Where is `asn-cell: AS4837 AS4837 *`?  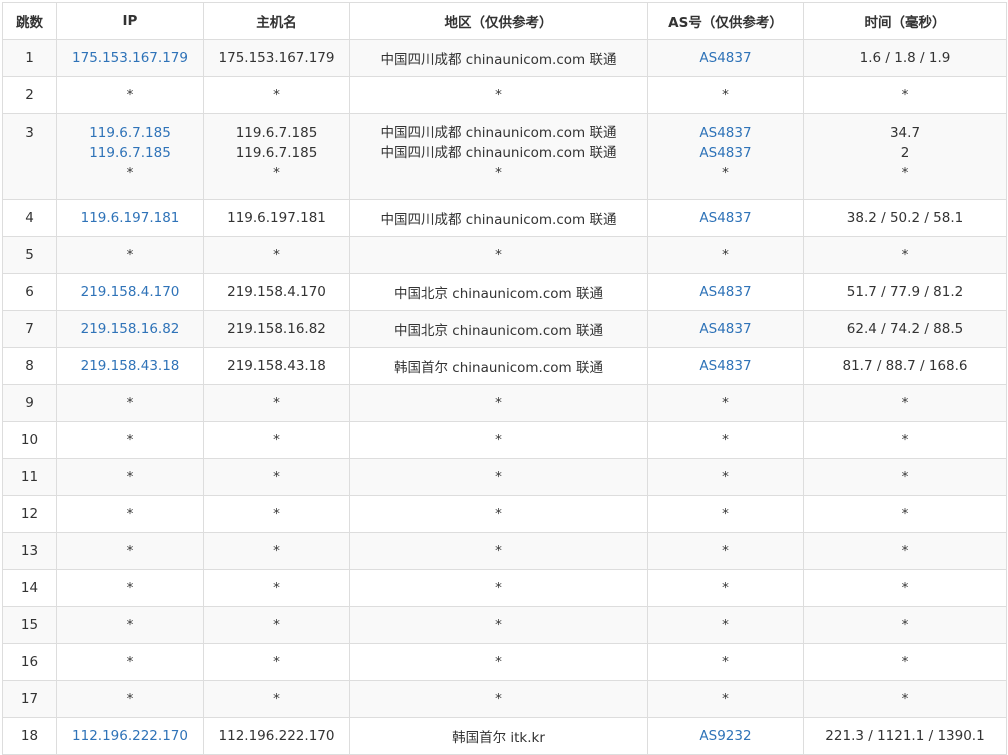 asn-cell: AS4837 AS4837 * is located at coordinates (725, 156).